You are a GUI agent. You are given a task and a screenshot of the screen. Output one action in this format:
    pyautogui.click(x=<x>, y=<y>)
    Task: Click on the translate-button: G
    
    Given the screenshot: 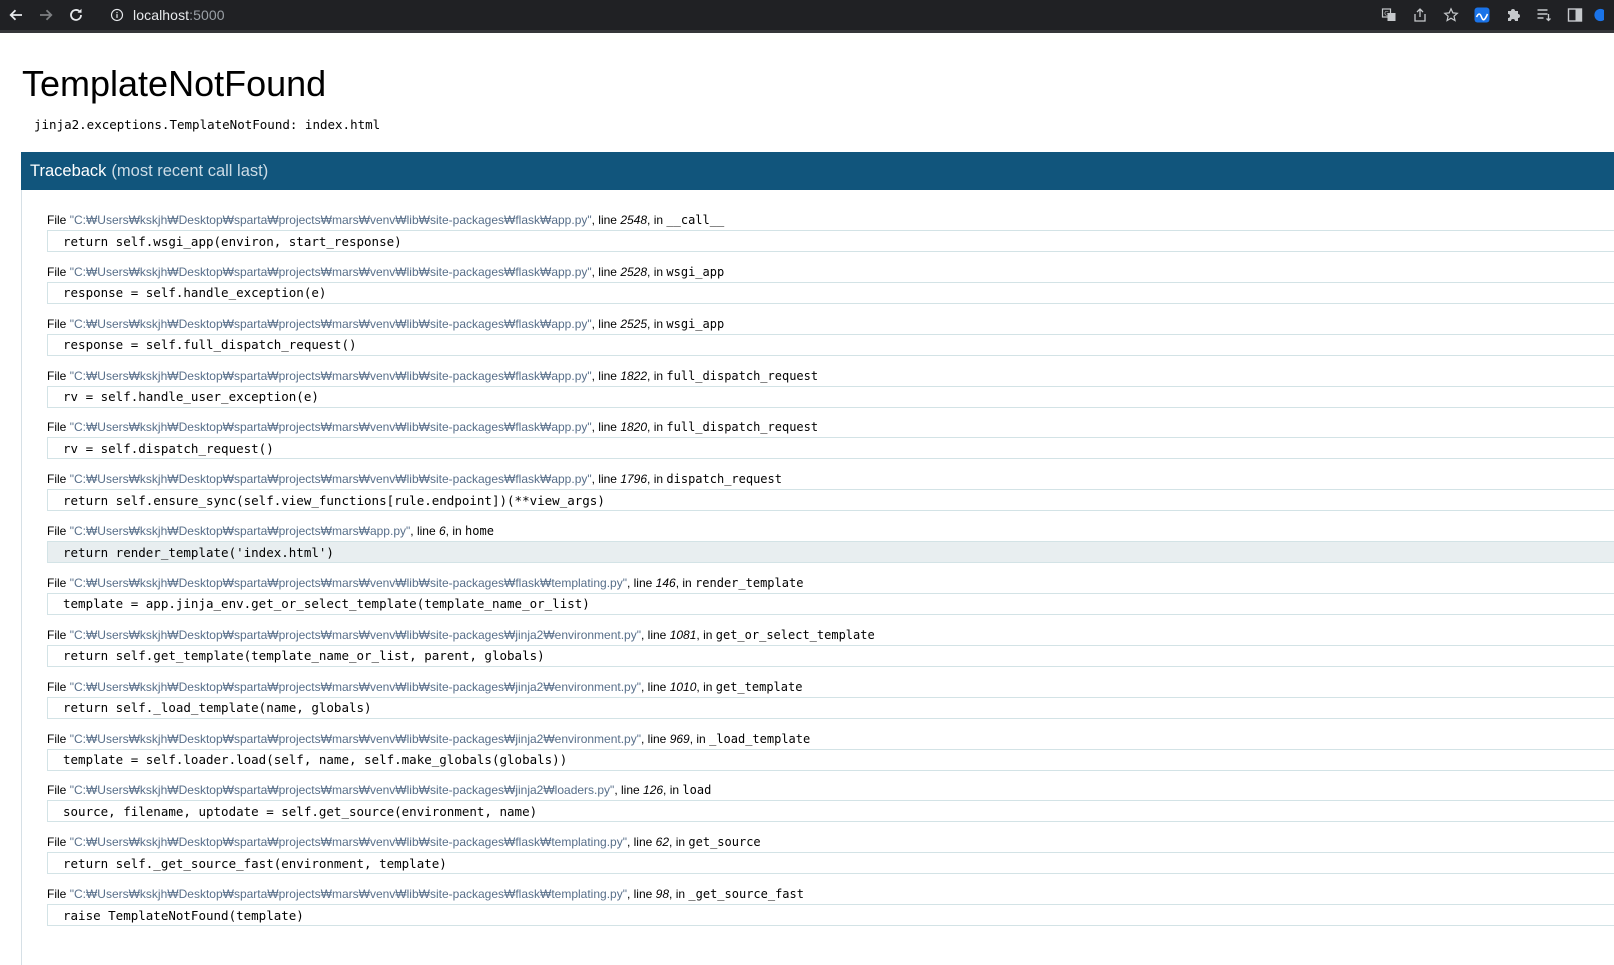 What is the action you would take?
    pyautogui.click(x=1388, y=15)
    